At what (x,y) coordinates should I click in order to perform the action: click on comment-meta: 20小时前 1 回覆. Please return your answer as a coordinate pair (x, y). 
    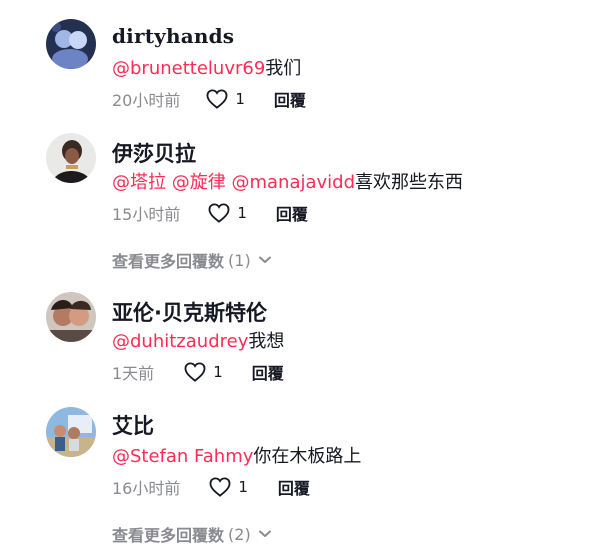
    Looking at the image, I should click on (209, 99).